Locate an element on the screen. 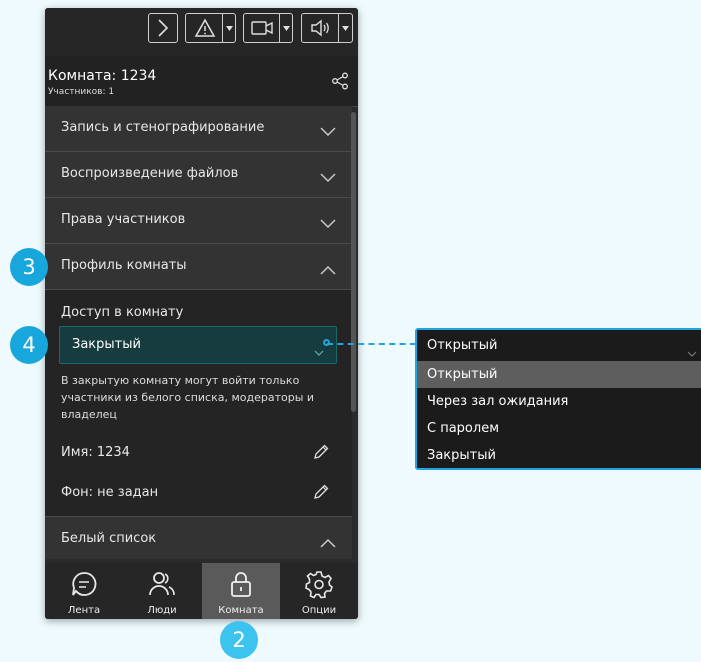 This screenshot has width=701, height=662. nav-label: Лента is located at coordinates (84, 610).